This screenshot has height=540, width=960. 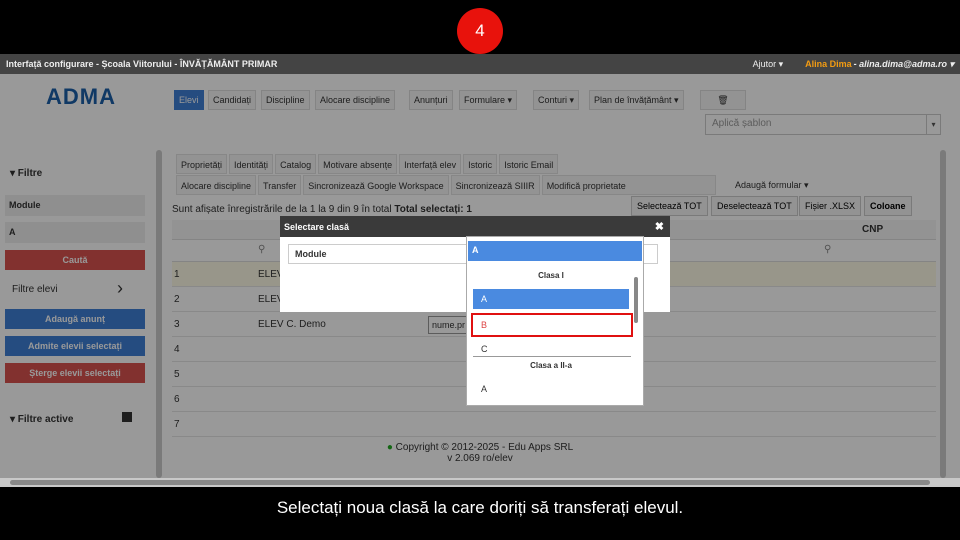 What do you see at coordinates (551, 299) in the screenshot?
I see `option-clasa1-a: A` at bounding box center [551, 299].